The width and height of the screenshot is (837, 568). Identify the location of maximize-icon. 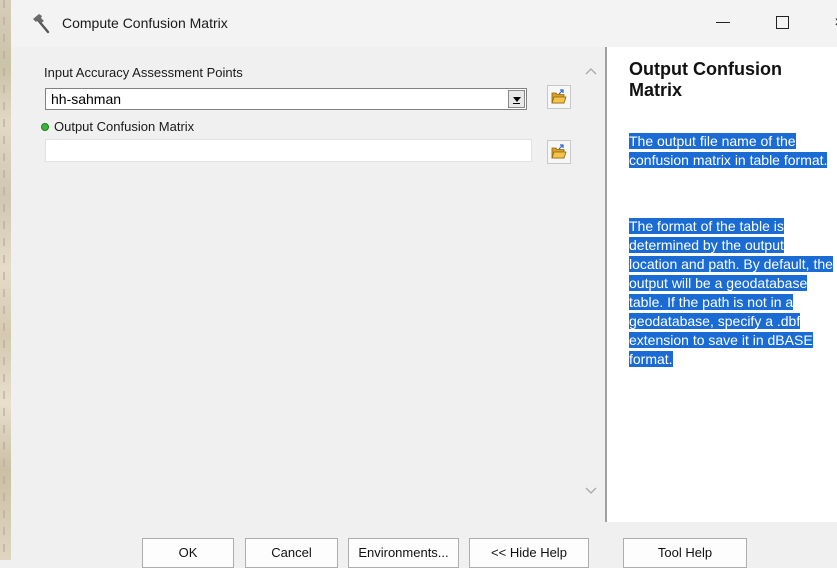
(782, 23).